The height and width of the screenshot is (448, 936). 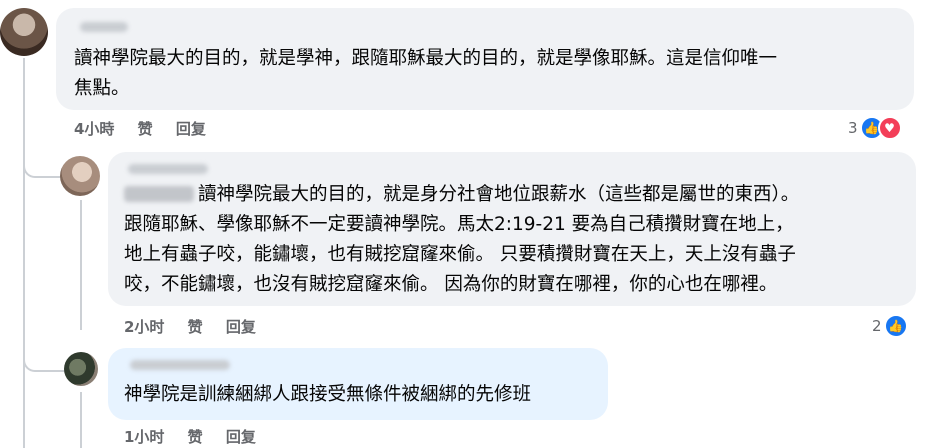 I want to click on comment-text: 神學院是訓練綑綁人跟接受無條件被綑綁的先修班, so click(x=328, y=394).